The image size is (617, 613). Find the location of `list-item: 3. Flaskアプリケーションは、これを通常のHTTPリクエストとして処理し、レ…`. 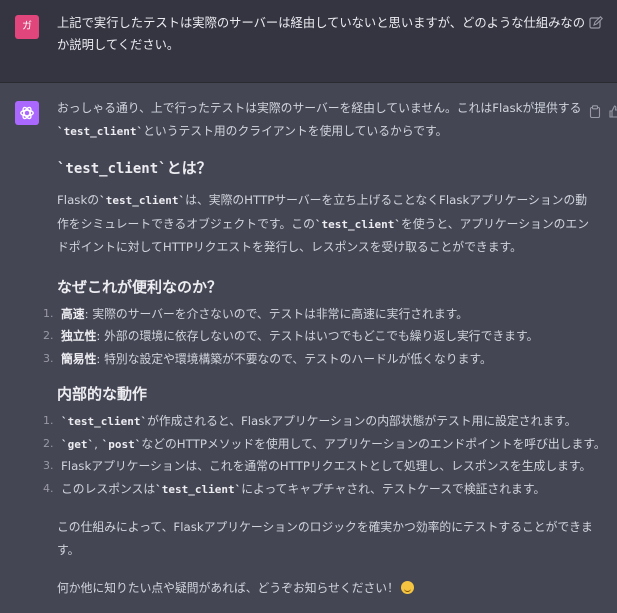

list-item: 3. Flaskアプリケーションは、これを通常のHTTPリクエストとして処理し、レ… is located at coordinates (320, 466).